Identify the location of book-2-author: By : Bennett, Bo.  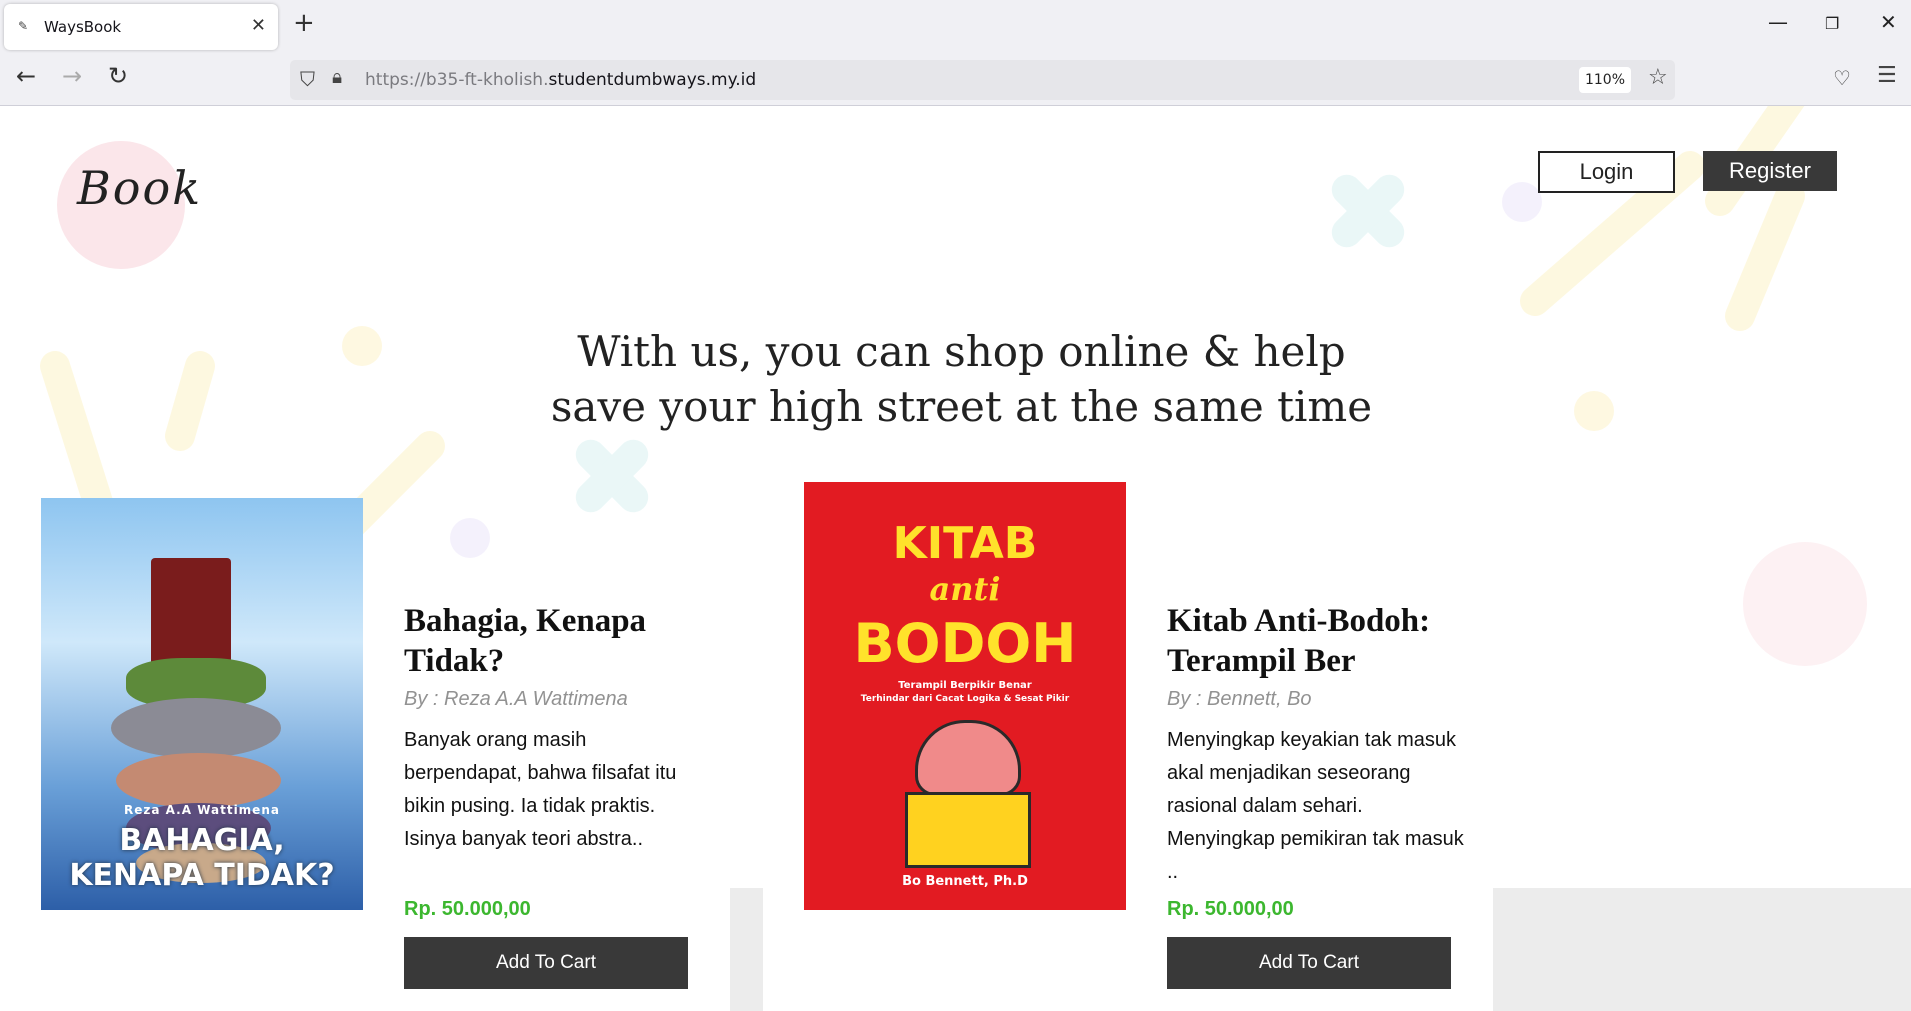
(1239, 699).